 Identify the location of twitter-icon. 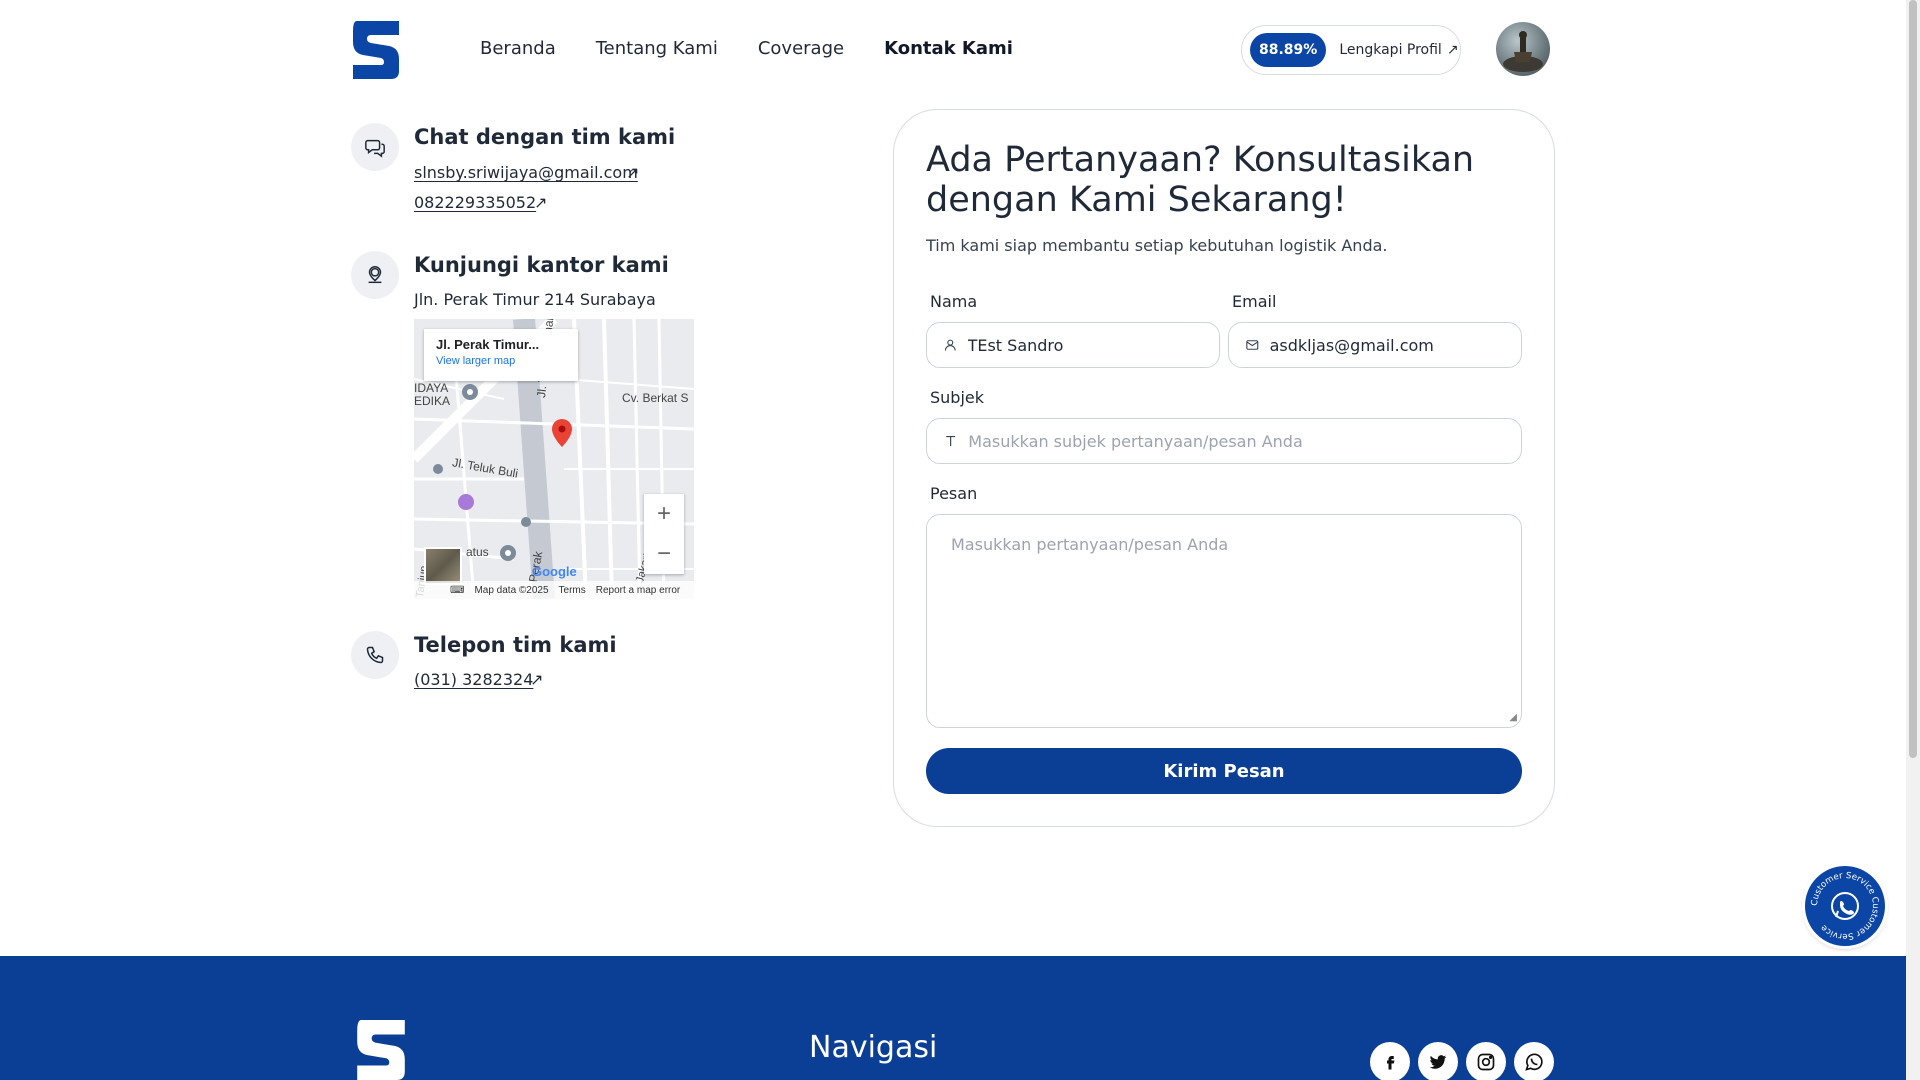
(1438, 1062).